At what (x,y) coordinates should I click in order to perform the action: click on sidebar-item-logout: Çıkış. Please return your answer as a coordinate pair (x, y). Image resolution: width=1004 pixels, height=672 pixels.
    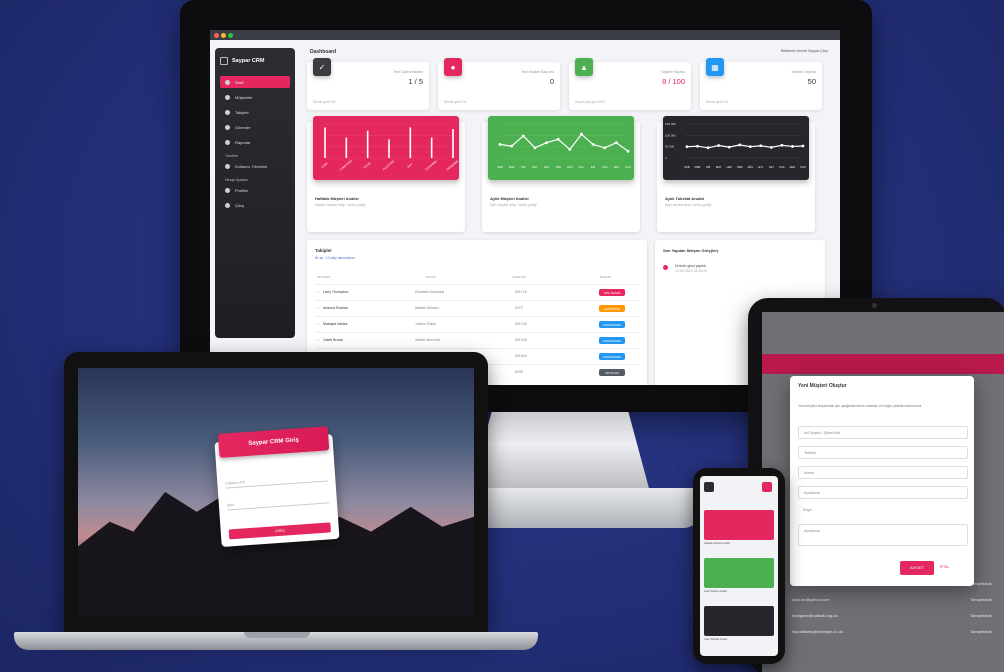
    Looking at the image, I should click on (255, 205).